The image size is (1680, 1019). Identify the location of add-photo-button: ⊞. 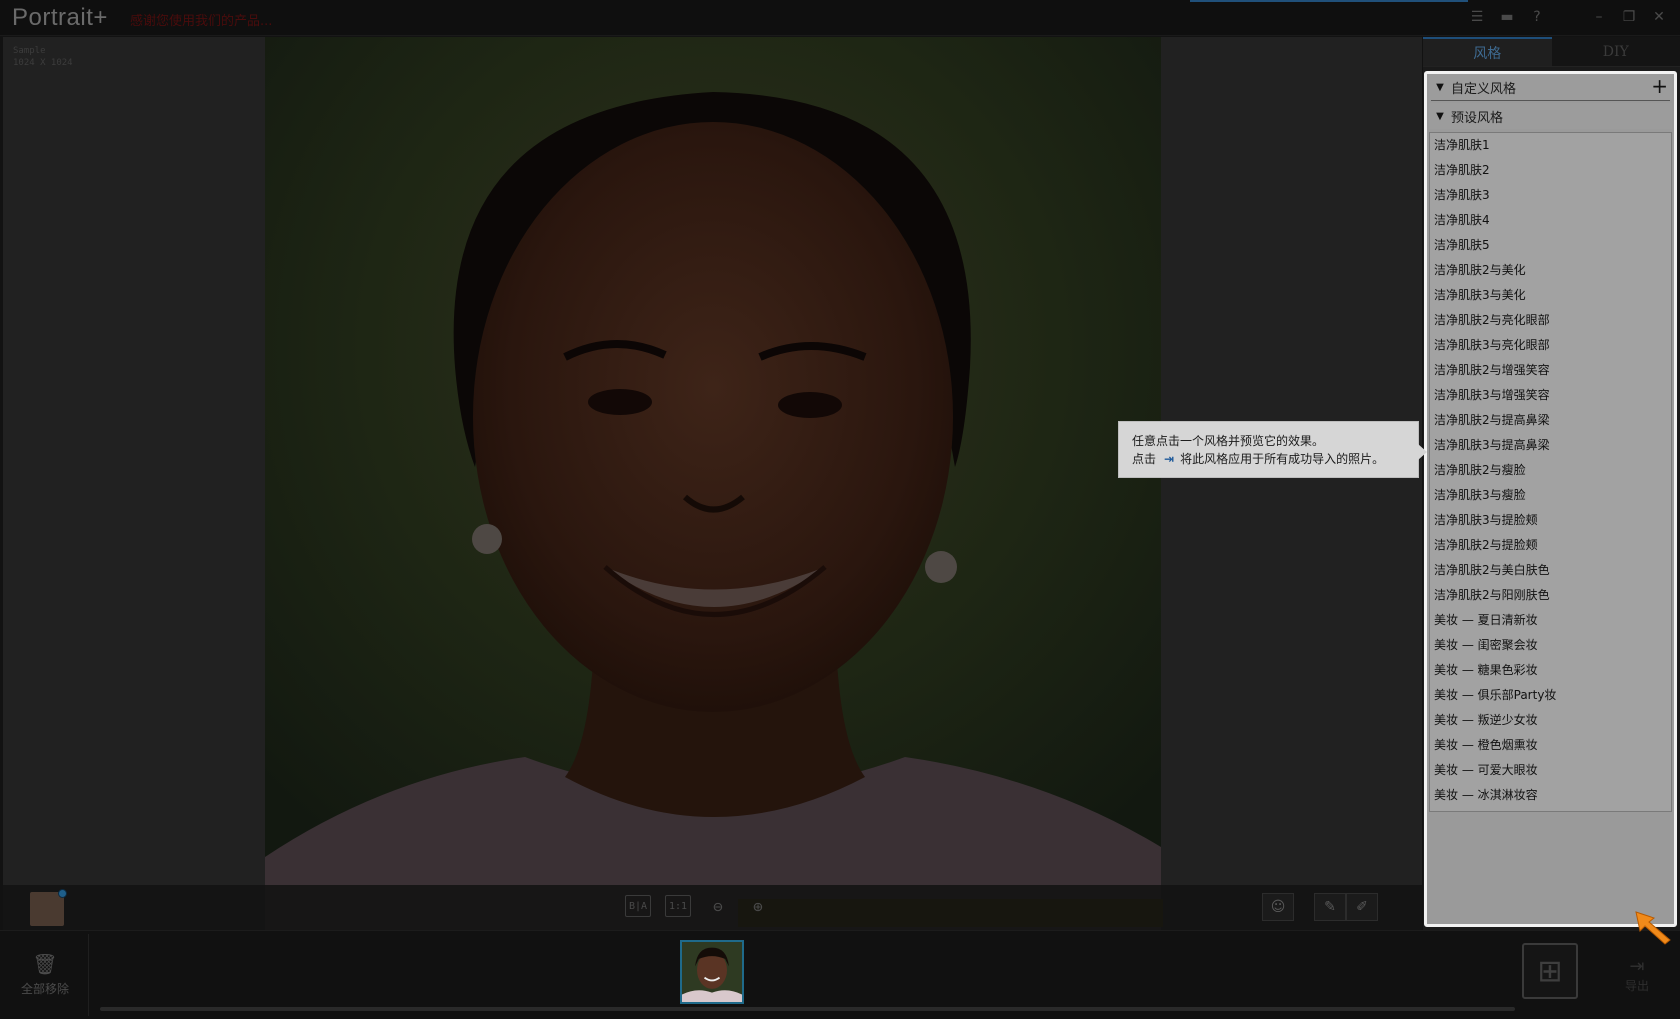
(1550, 971).